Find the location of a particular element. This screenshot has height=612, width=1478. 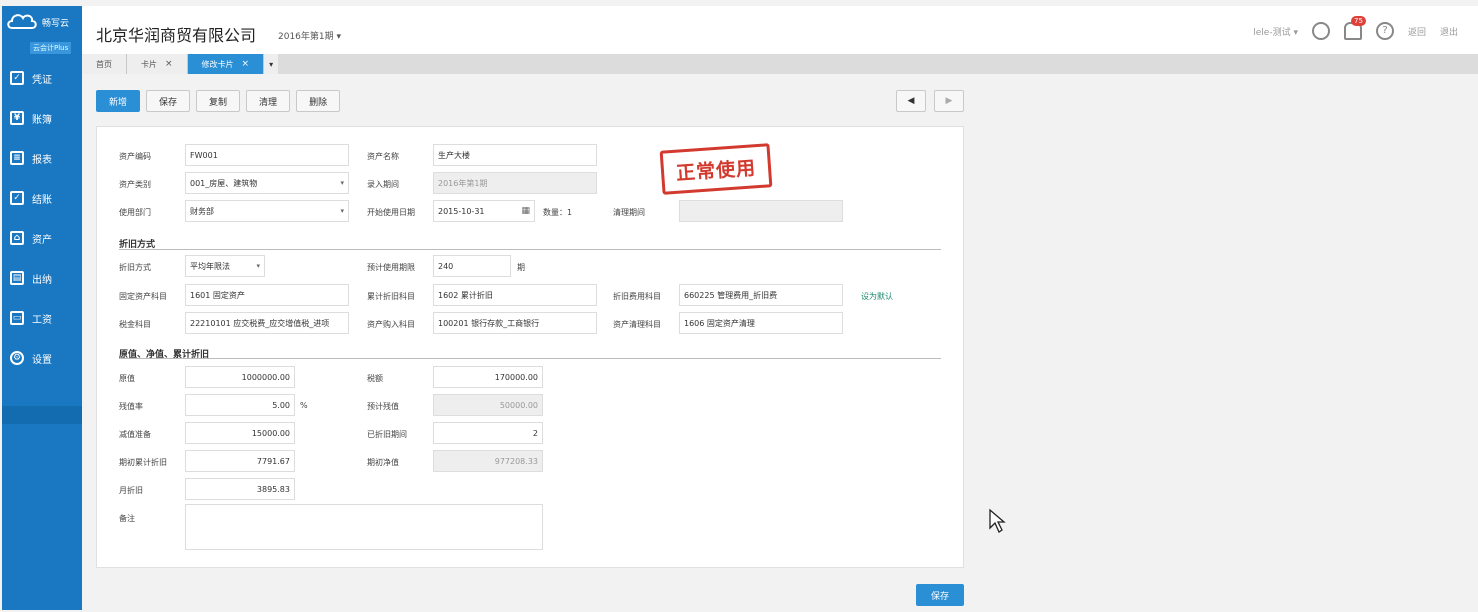

sidebar-item-0: ✓ 凭证 is located at coordinates (42, 78).